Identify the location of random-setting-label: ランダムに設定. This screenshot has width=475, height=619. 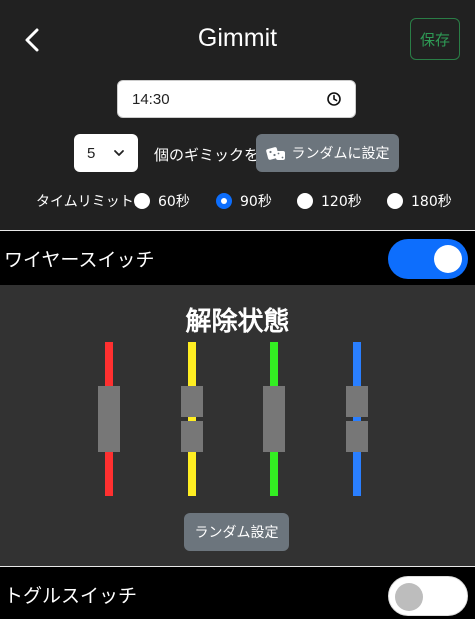
(340, 154).